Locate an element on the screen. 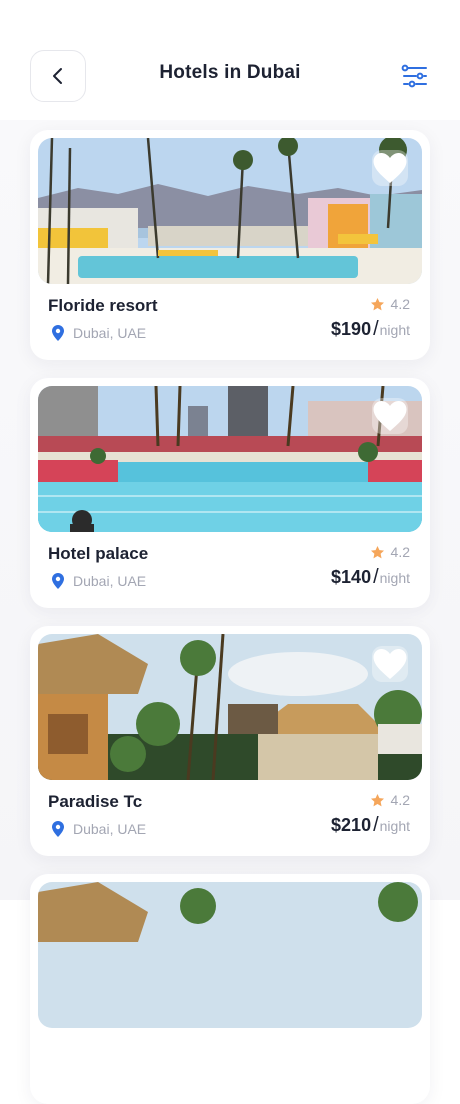 This screenshot has width=460, height=1104. hotel-name: Hotel palace is located at coordinates (98, 553).